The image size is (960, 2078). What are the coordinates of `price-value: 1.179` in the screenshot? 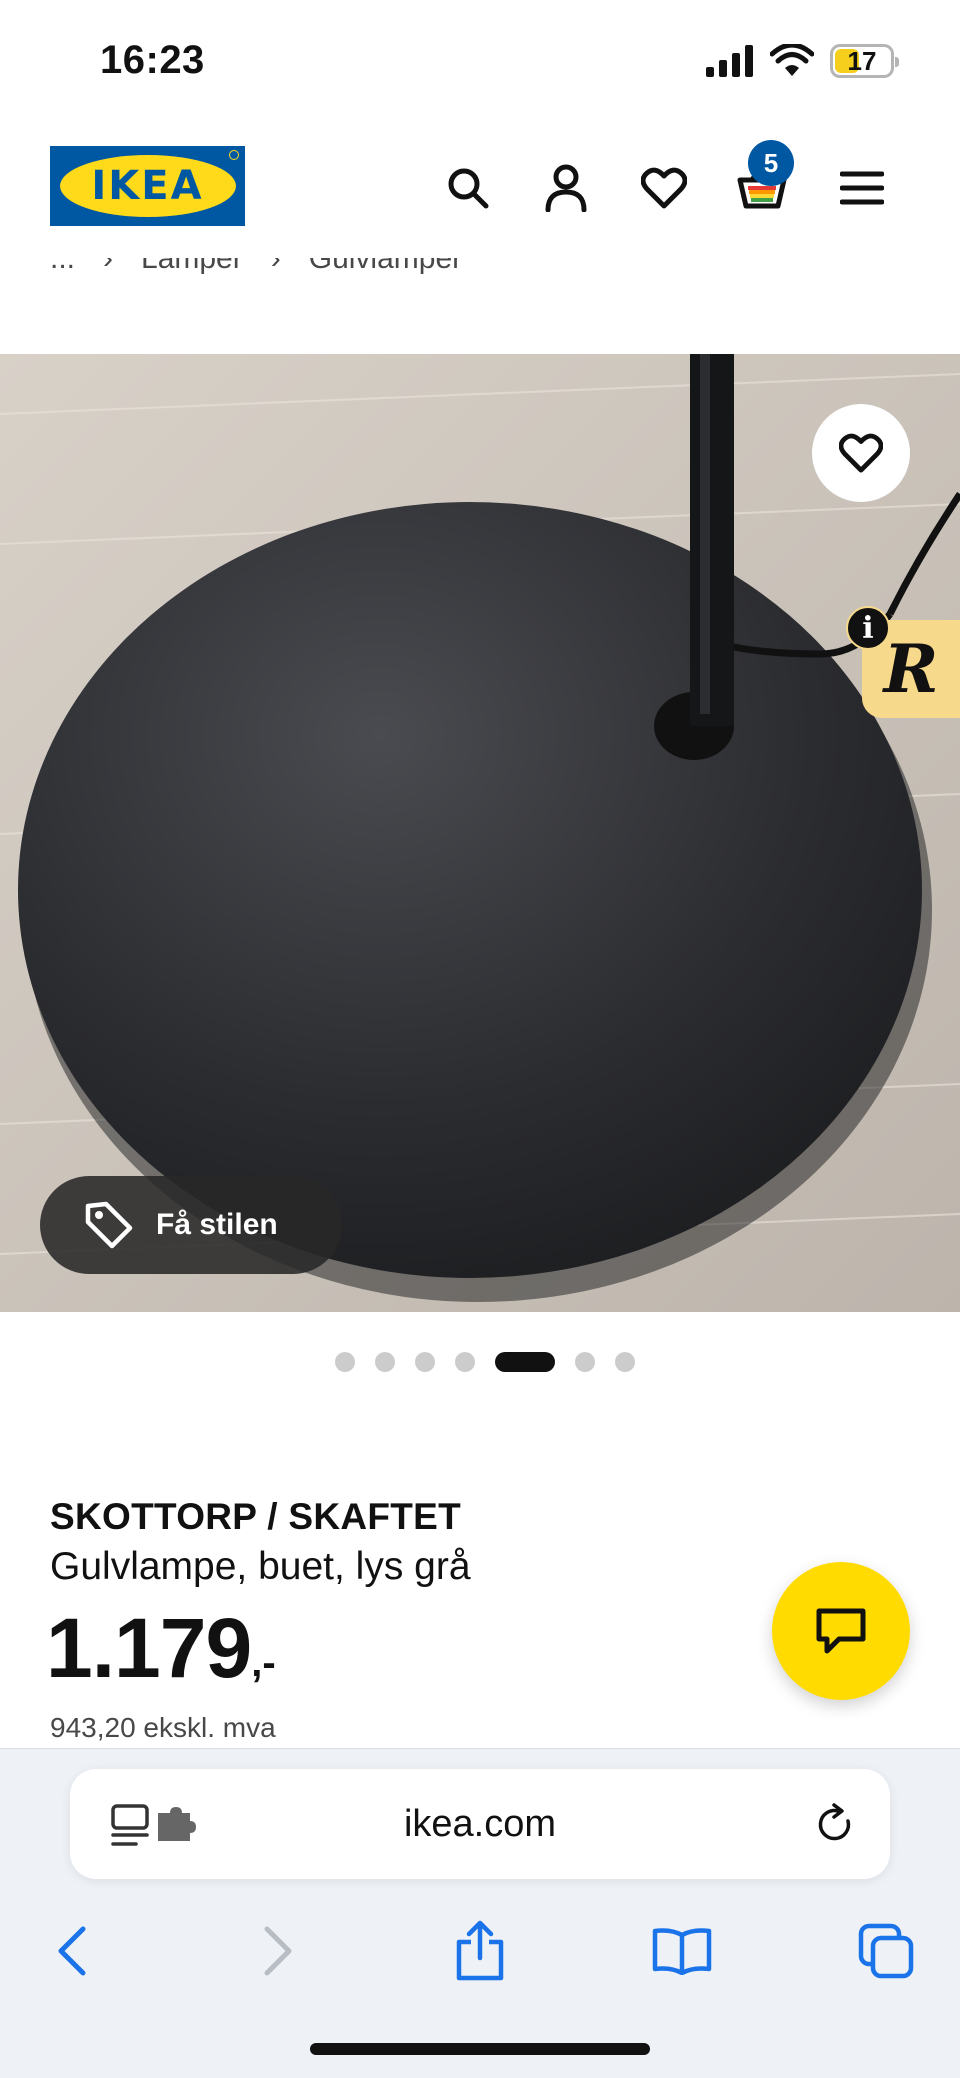 It's located at (149, 1648).